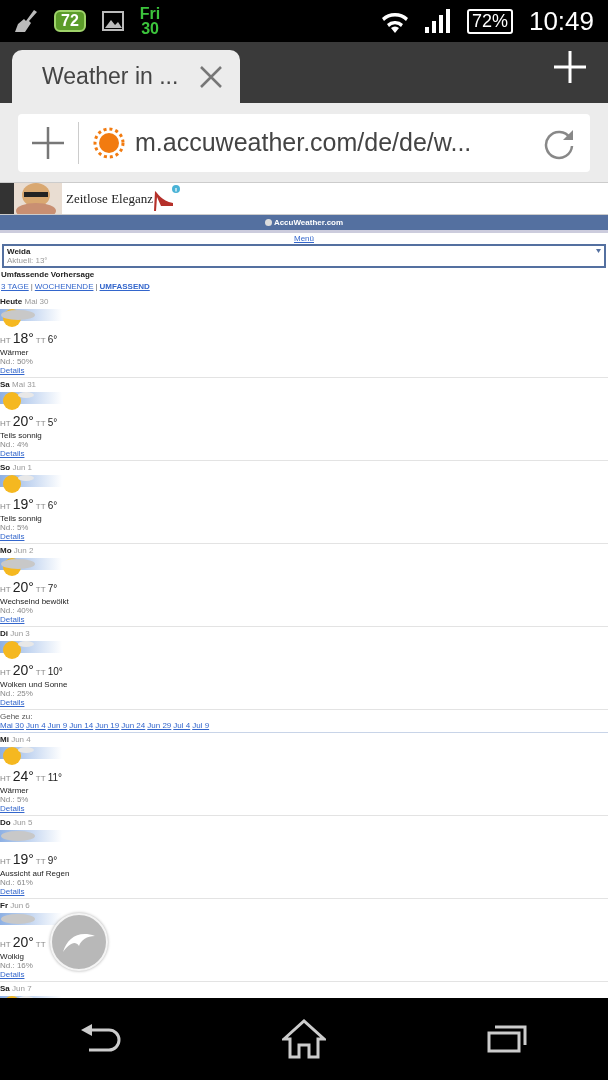 The image size is (608, 1080). What do you see at coordinates (304, 256) in the screenshot?
I see `location-select: Weida Aktuell: 13°` at bounding box center [304, 256].